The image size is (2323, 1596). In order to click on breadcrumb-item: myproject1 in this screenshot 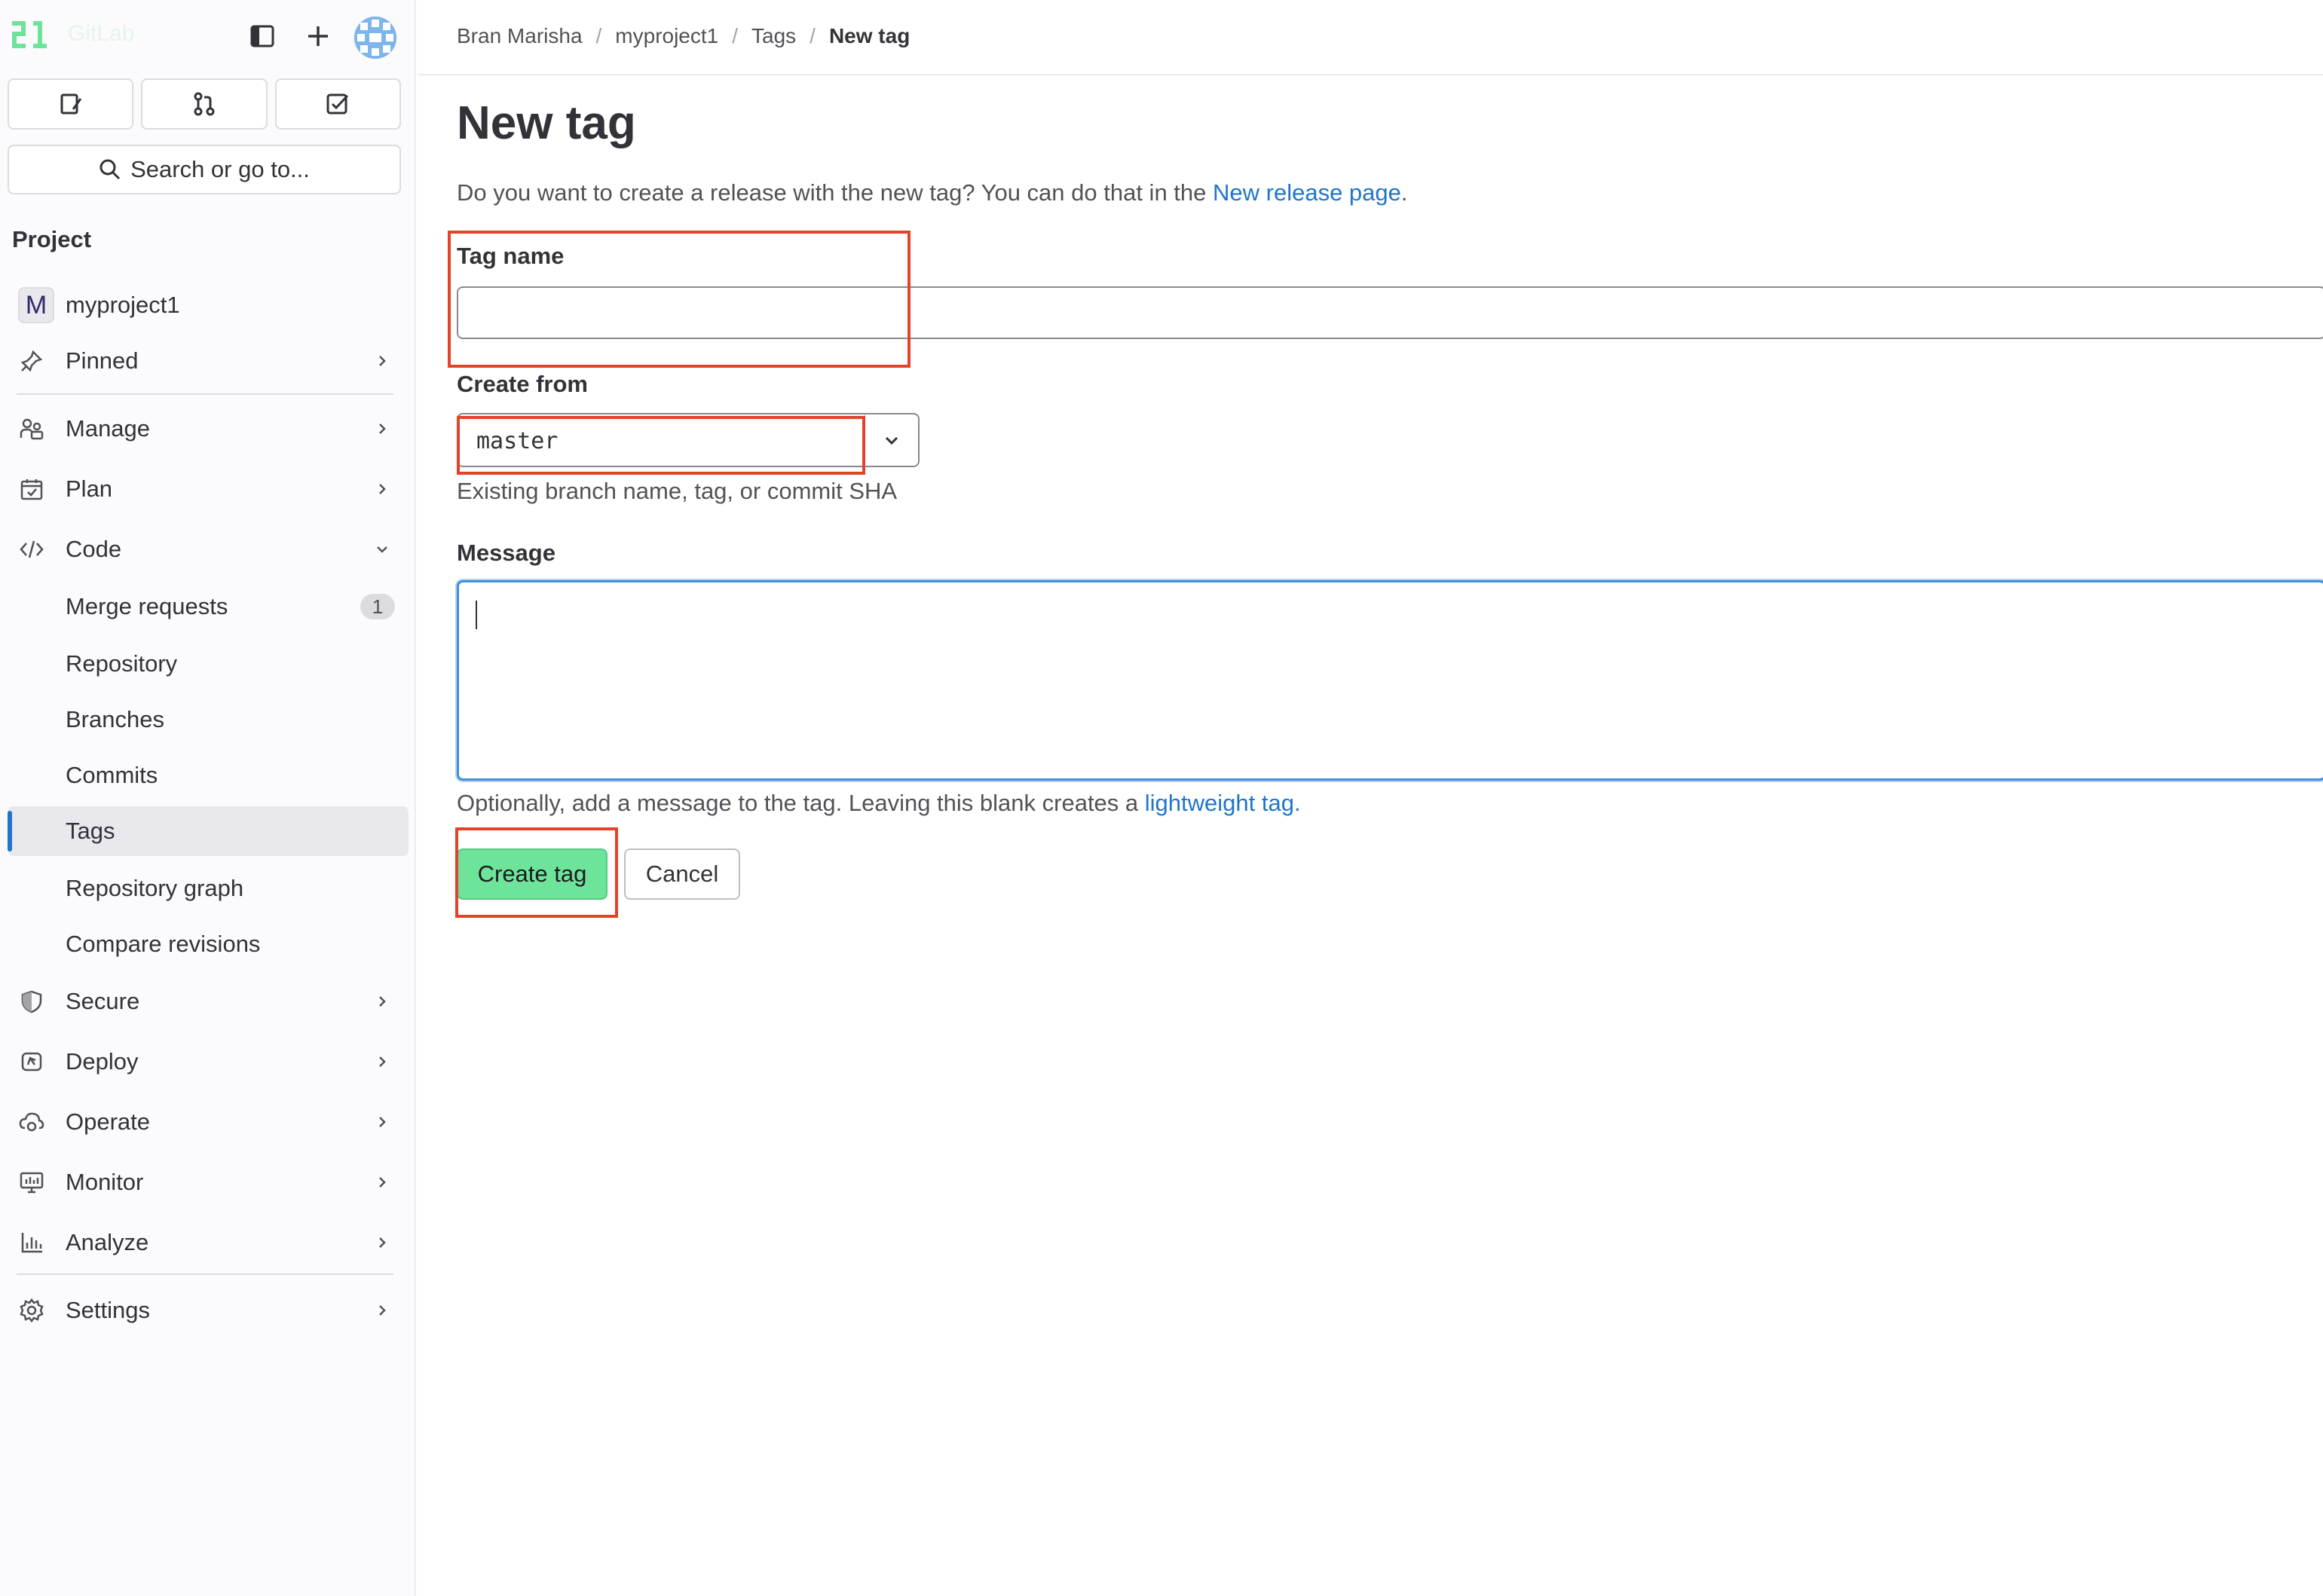, I will do `click(666, 36)`.